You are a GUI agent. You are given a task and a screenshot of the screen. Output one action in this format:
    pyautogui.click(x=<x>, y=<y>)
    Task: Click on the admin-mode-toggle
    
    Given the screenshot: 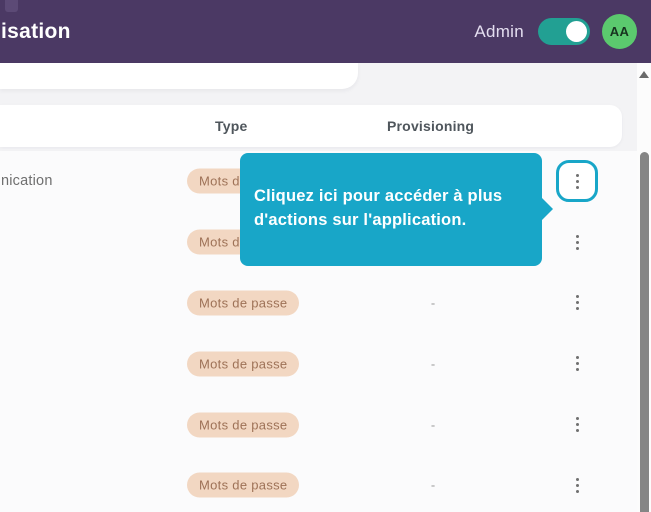 What is the action you would take?
    pyautogui.click(x=564, y=31)
    